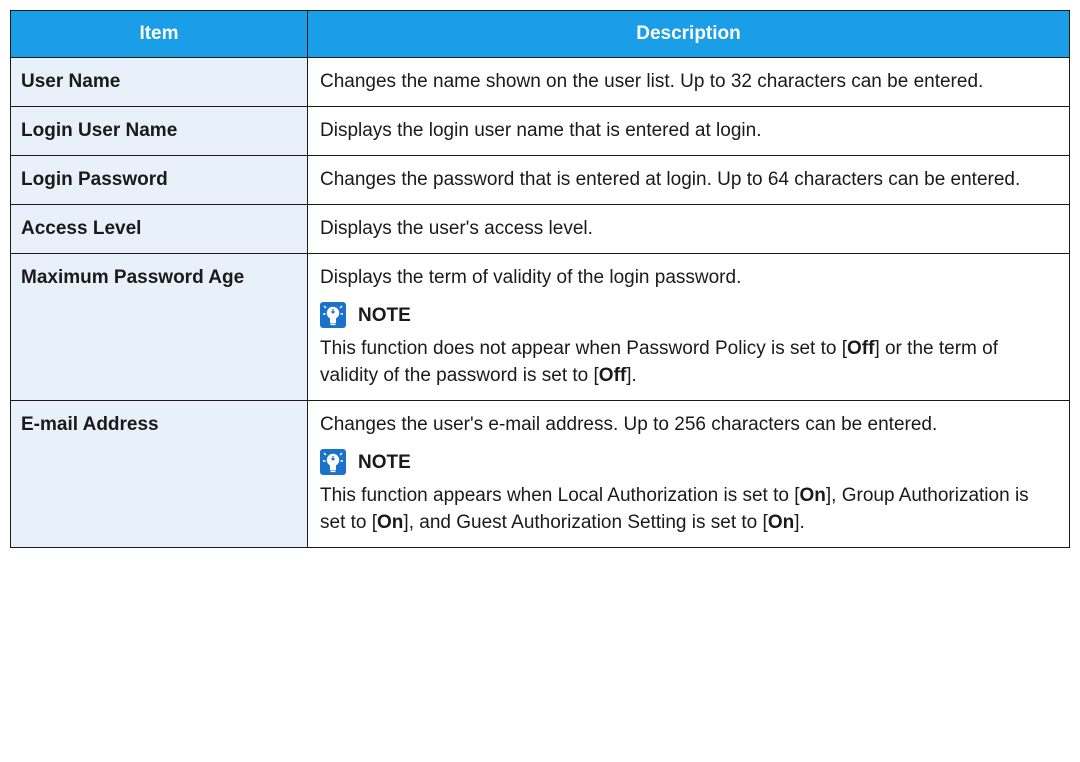  I want to click on table-header-row: Item Description, so click(540, 34).